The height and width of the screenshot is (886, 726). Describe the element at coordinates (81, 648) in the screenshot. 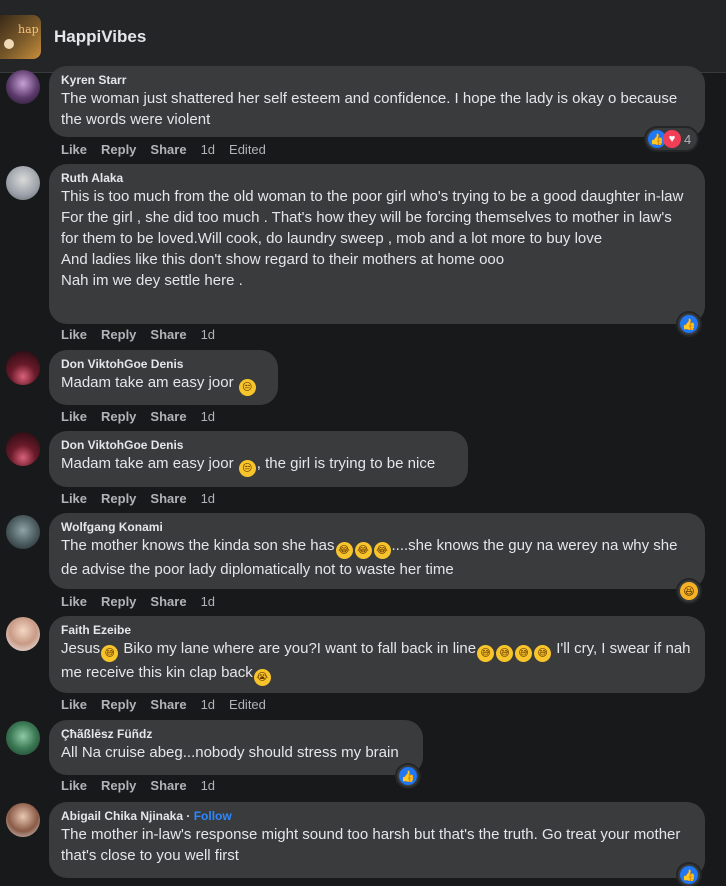

I see `comment-text-part: Jesus` at that location.